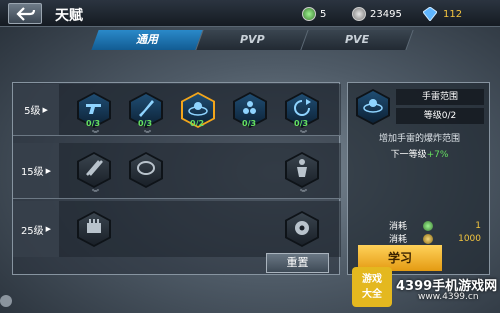 This screenshot has height=313, width=500. What do you see at coordinates (359, 14) in the screenshot?
I see `silver-coin-icon` at bounding box center [359, 14].